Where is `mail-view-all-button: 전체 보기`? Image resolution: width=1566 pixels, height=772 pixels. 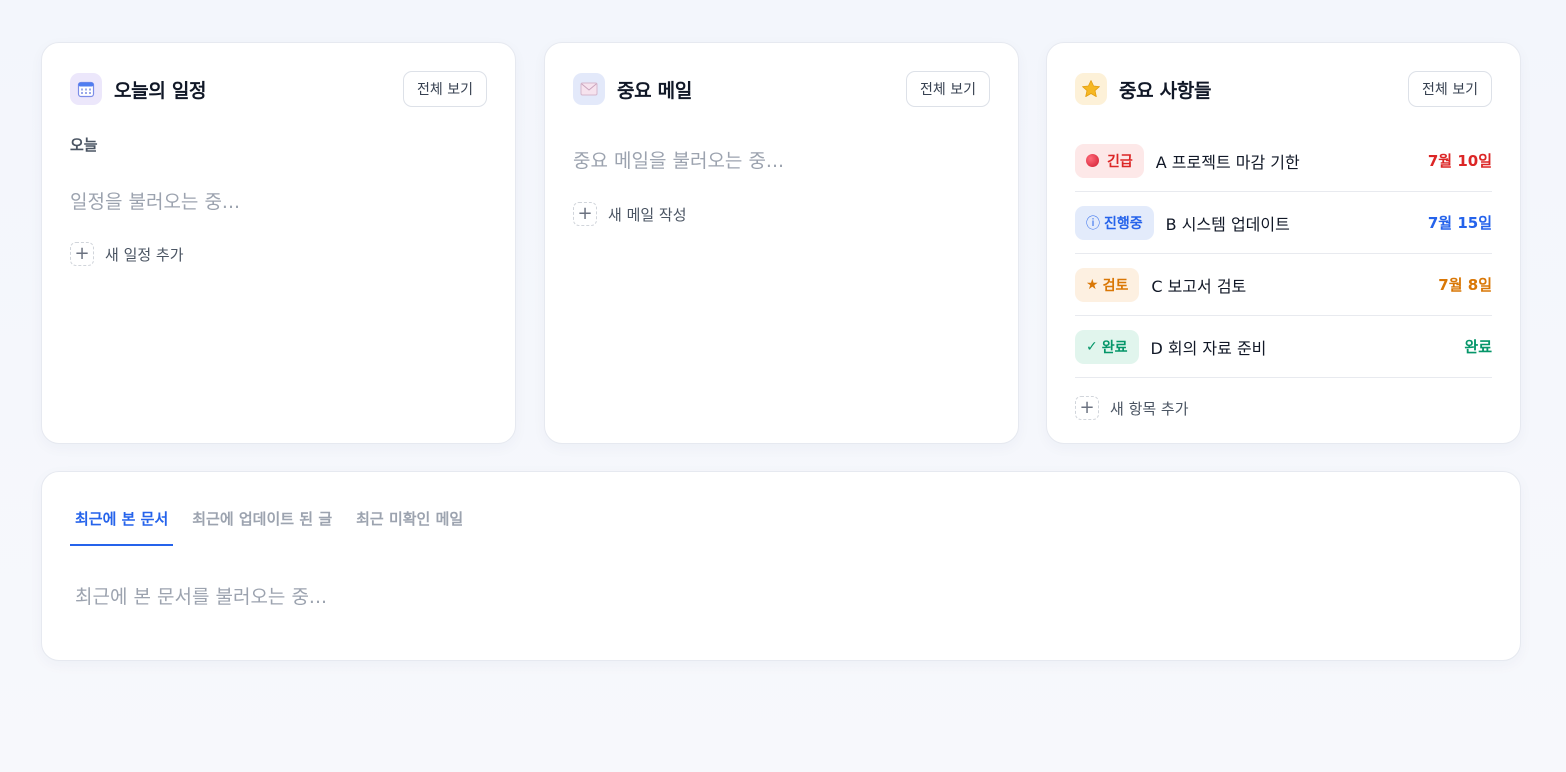 mail-view-all-button: 전체 보기 is located at coordinates (948, 89).